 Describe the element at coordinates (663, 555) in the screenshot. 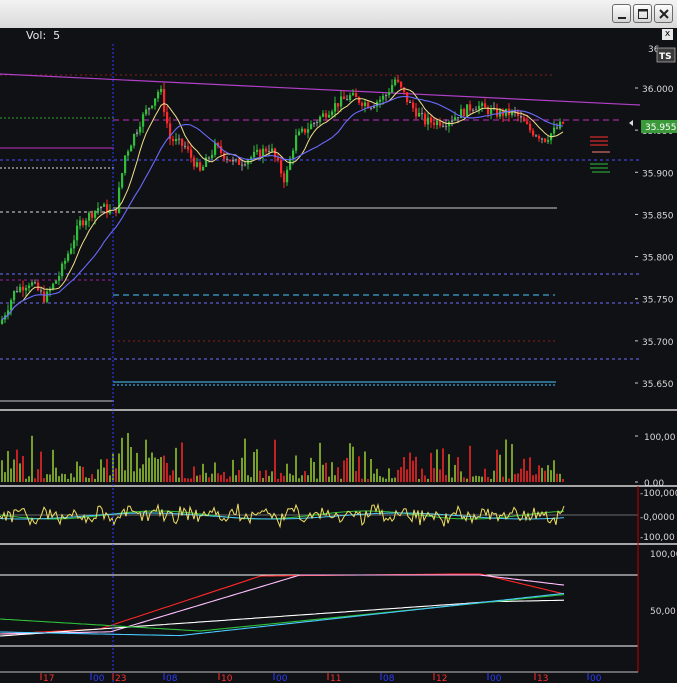

I see `stoch-tick-label: 100,00` at that location.